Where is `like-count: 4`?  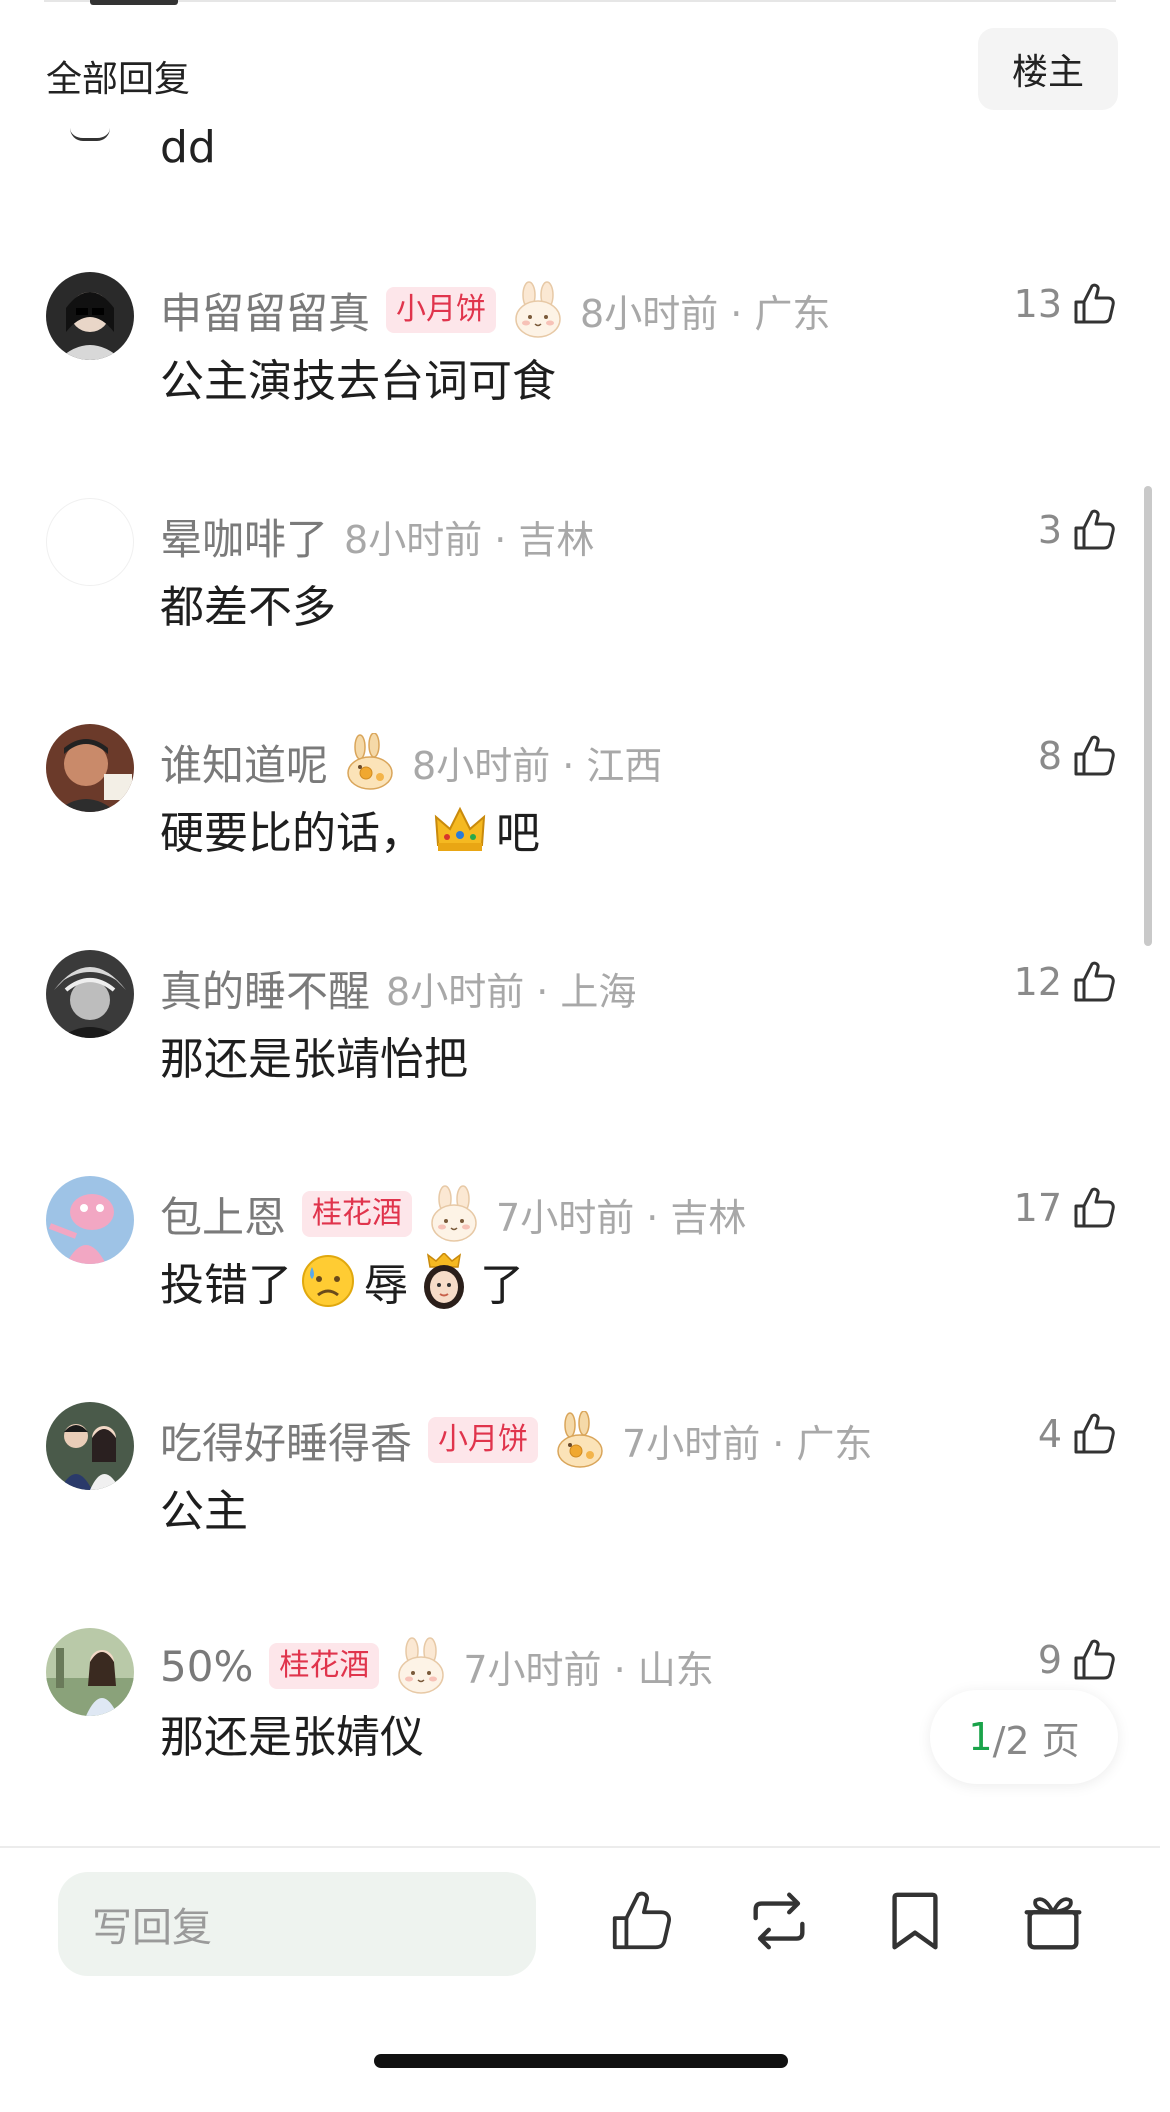 like-count: 4 is located at coordinates (1049, 1434).